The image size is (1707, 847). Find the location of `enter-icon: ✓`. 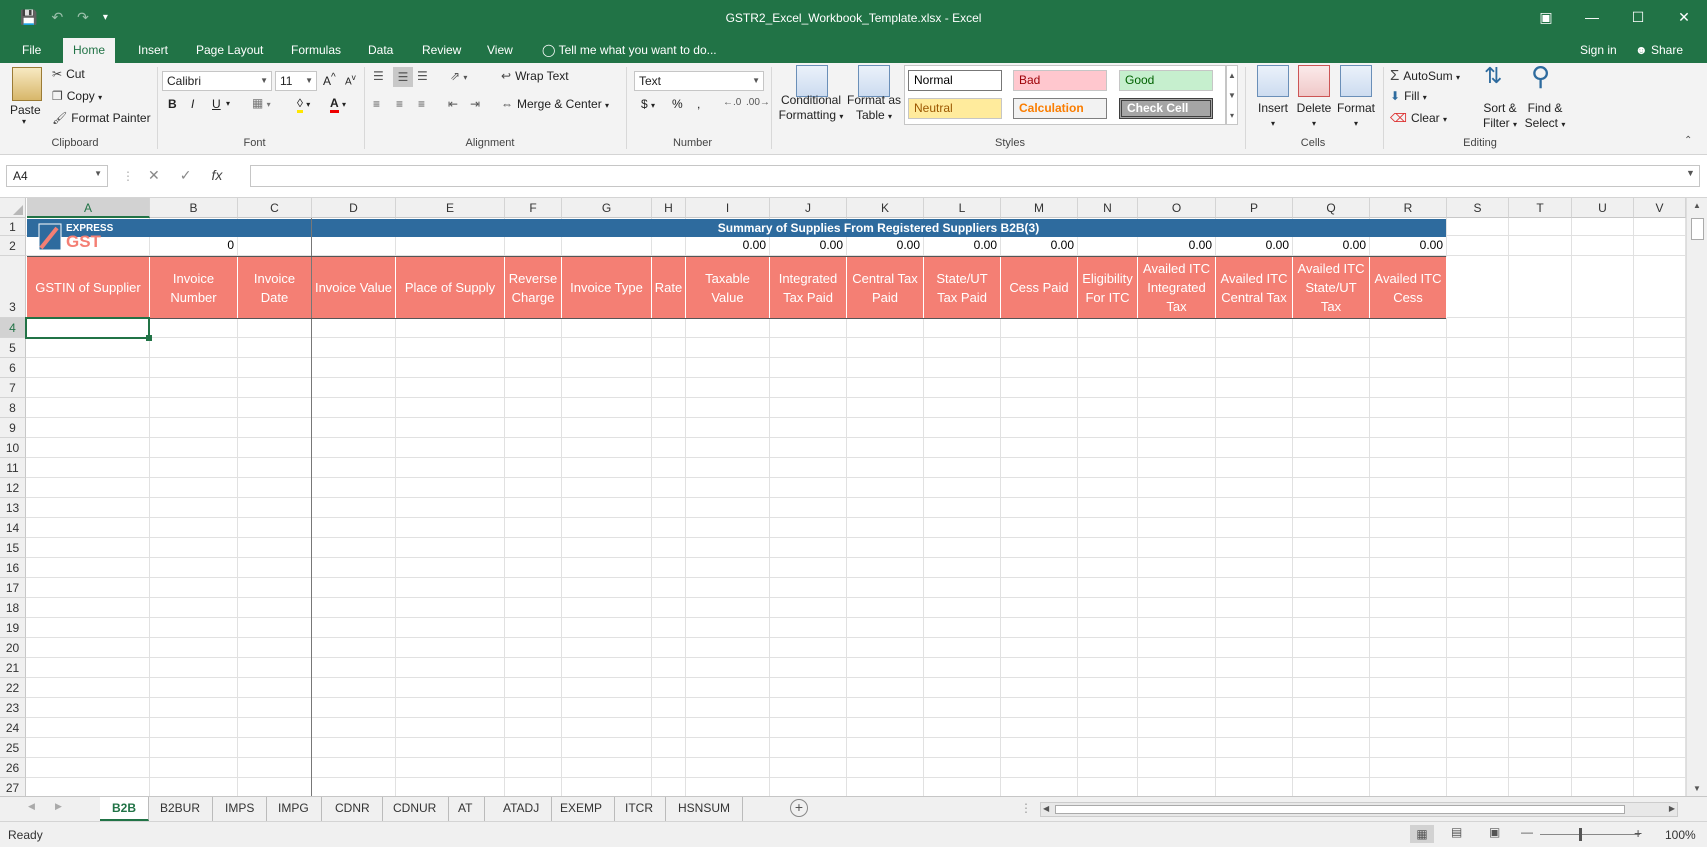

enter-icon: ✓ is located at coordinates (186, 175).